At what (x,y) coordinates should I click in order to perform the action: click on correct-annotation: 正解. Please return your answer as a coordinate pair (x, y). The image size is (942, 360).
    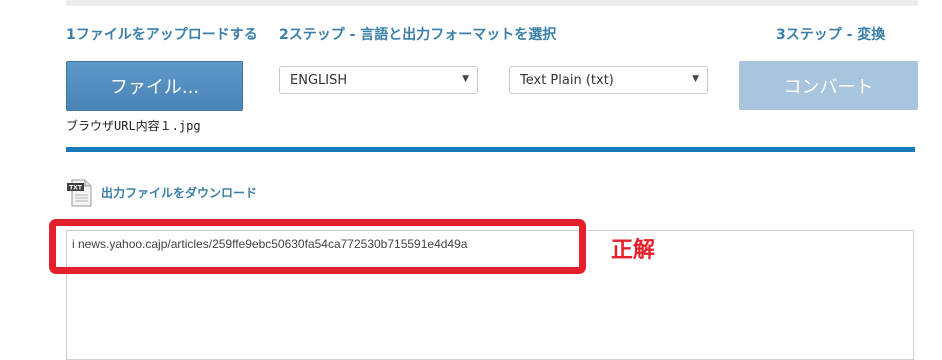
    Looking at the image, I should click on (633, 250).